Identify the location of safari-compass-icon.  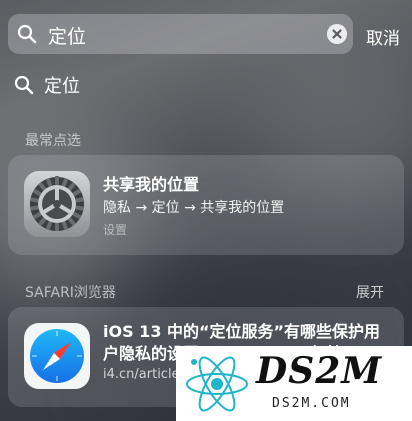
(57, 356).